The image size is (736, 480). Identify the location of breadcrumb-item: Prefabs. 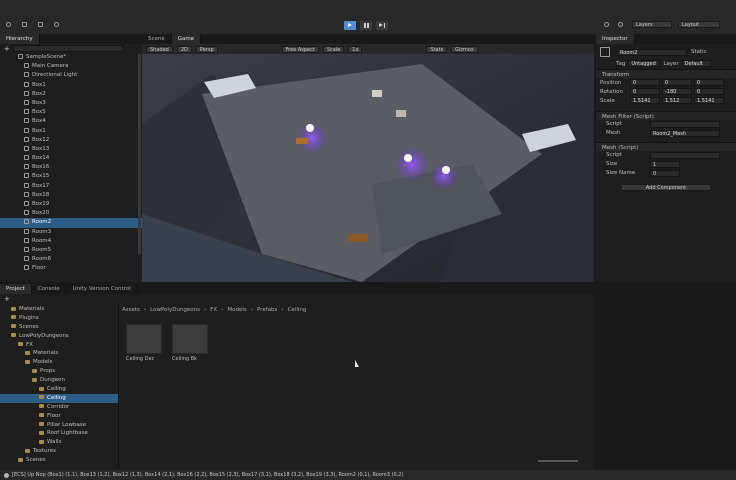
(267, 310).